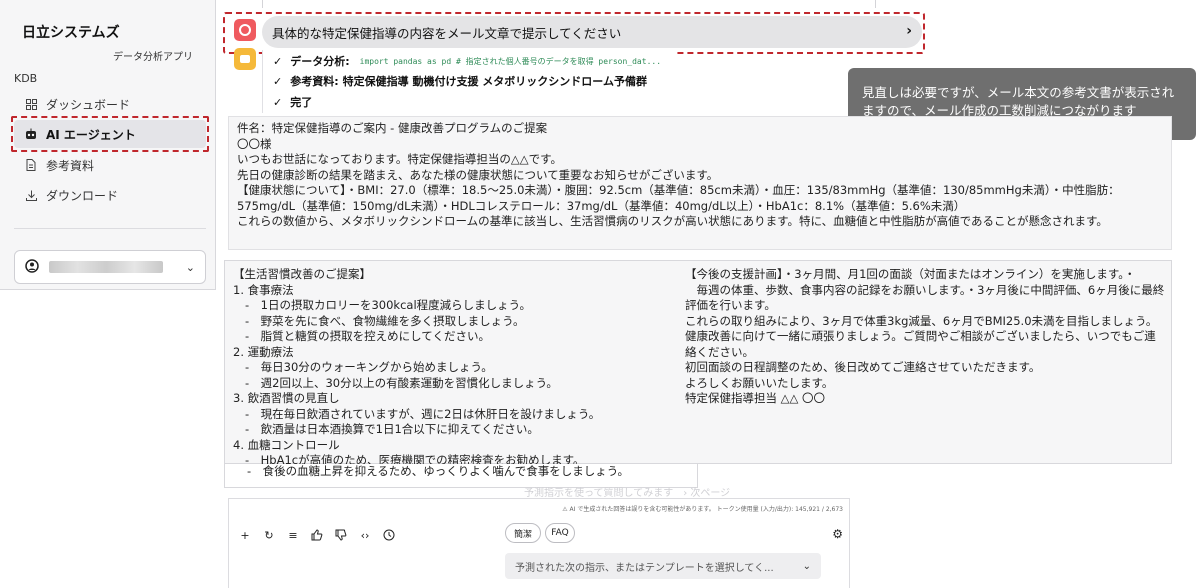 Image resolution: width=1200 pixels, height=588 pixels. I want to click on step-done: ✓ 完了, so click(469, 102).